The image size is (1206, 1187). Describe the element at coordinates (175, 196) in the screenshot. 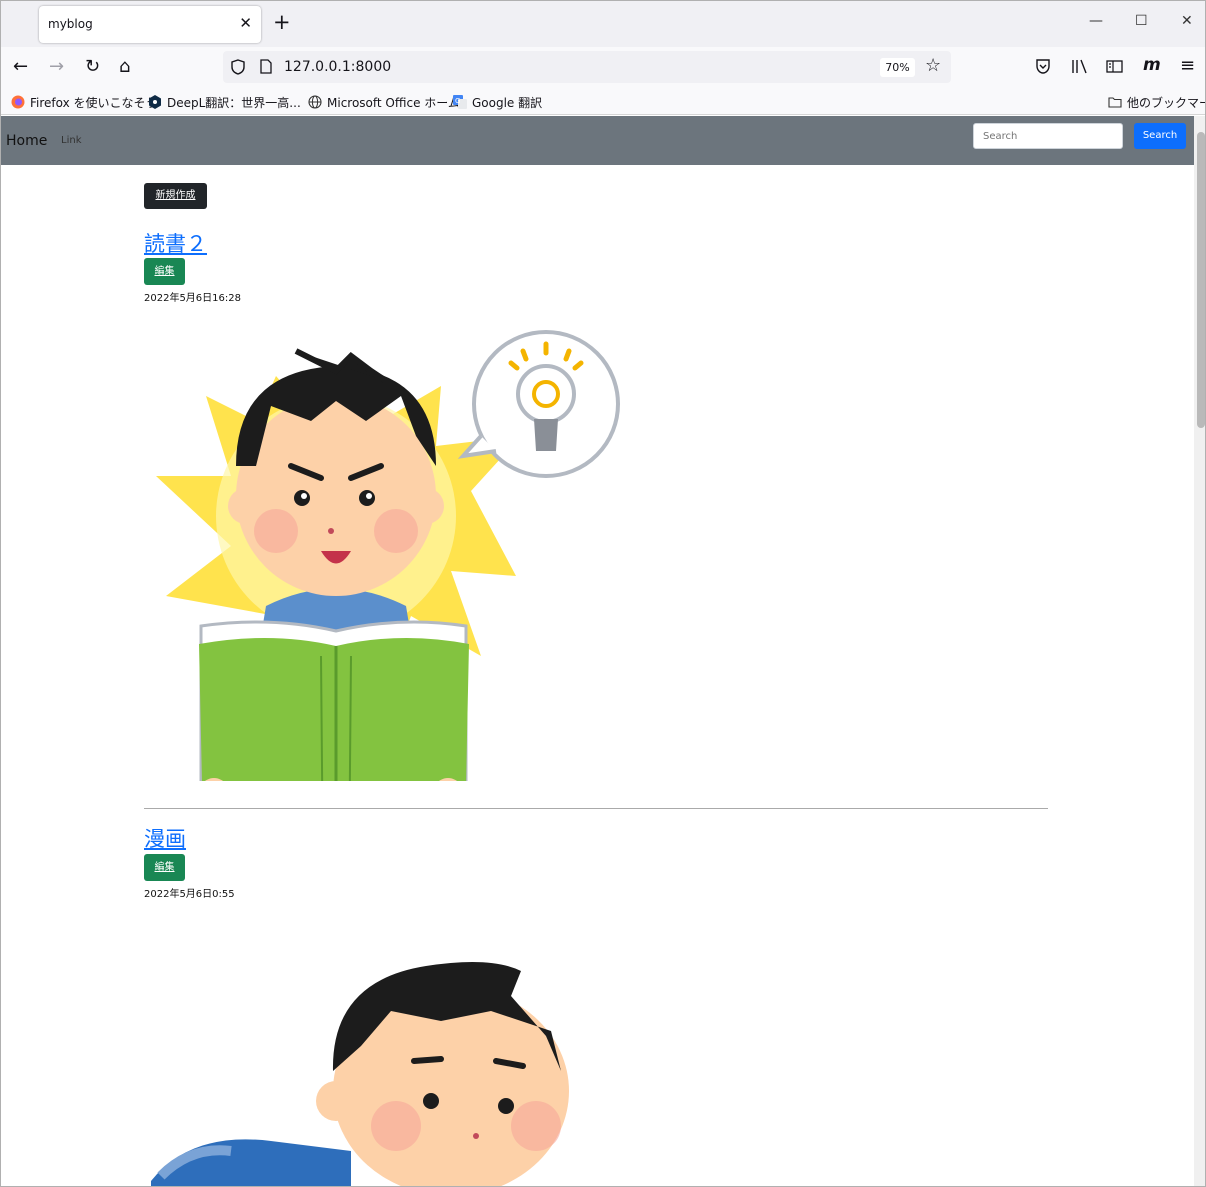

I see `new-post-button: 新規作成` at that location.